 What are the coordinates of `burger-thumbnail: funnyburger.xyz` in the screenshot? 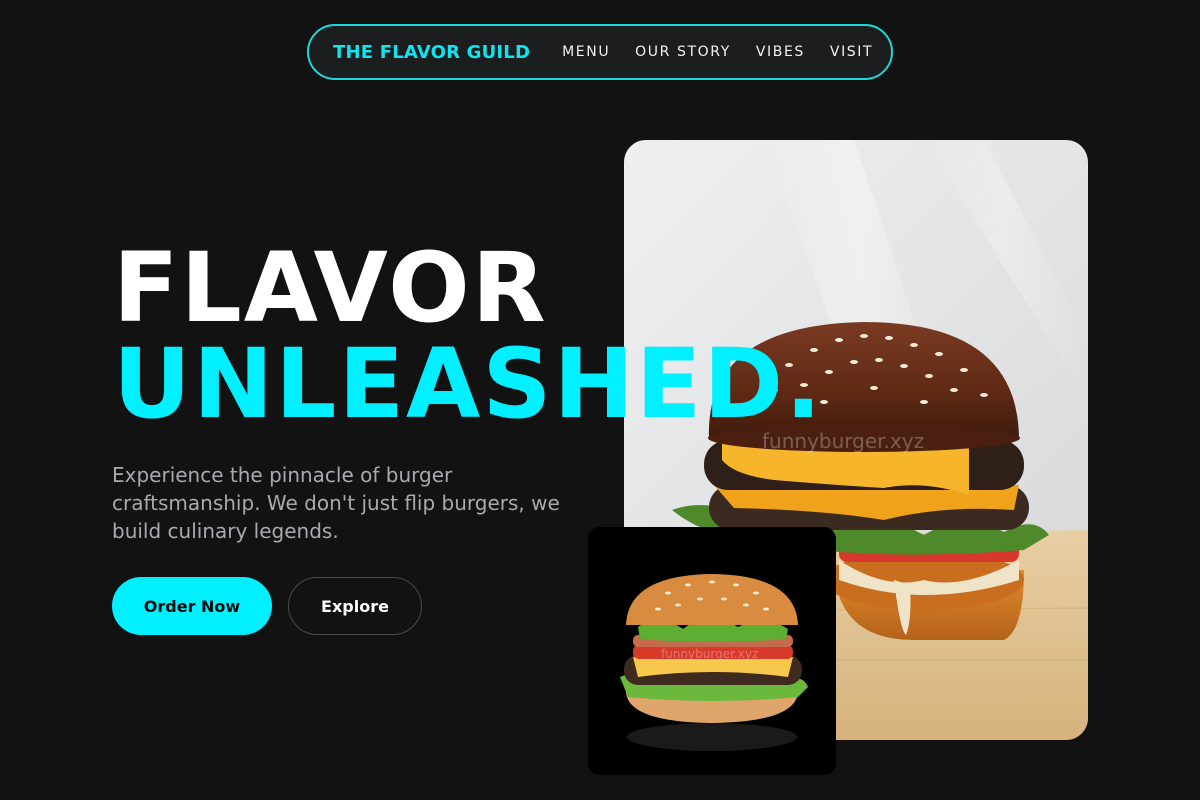 It's located at (714, 662).